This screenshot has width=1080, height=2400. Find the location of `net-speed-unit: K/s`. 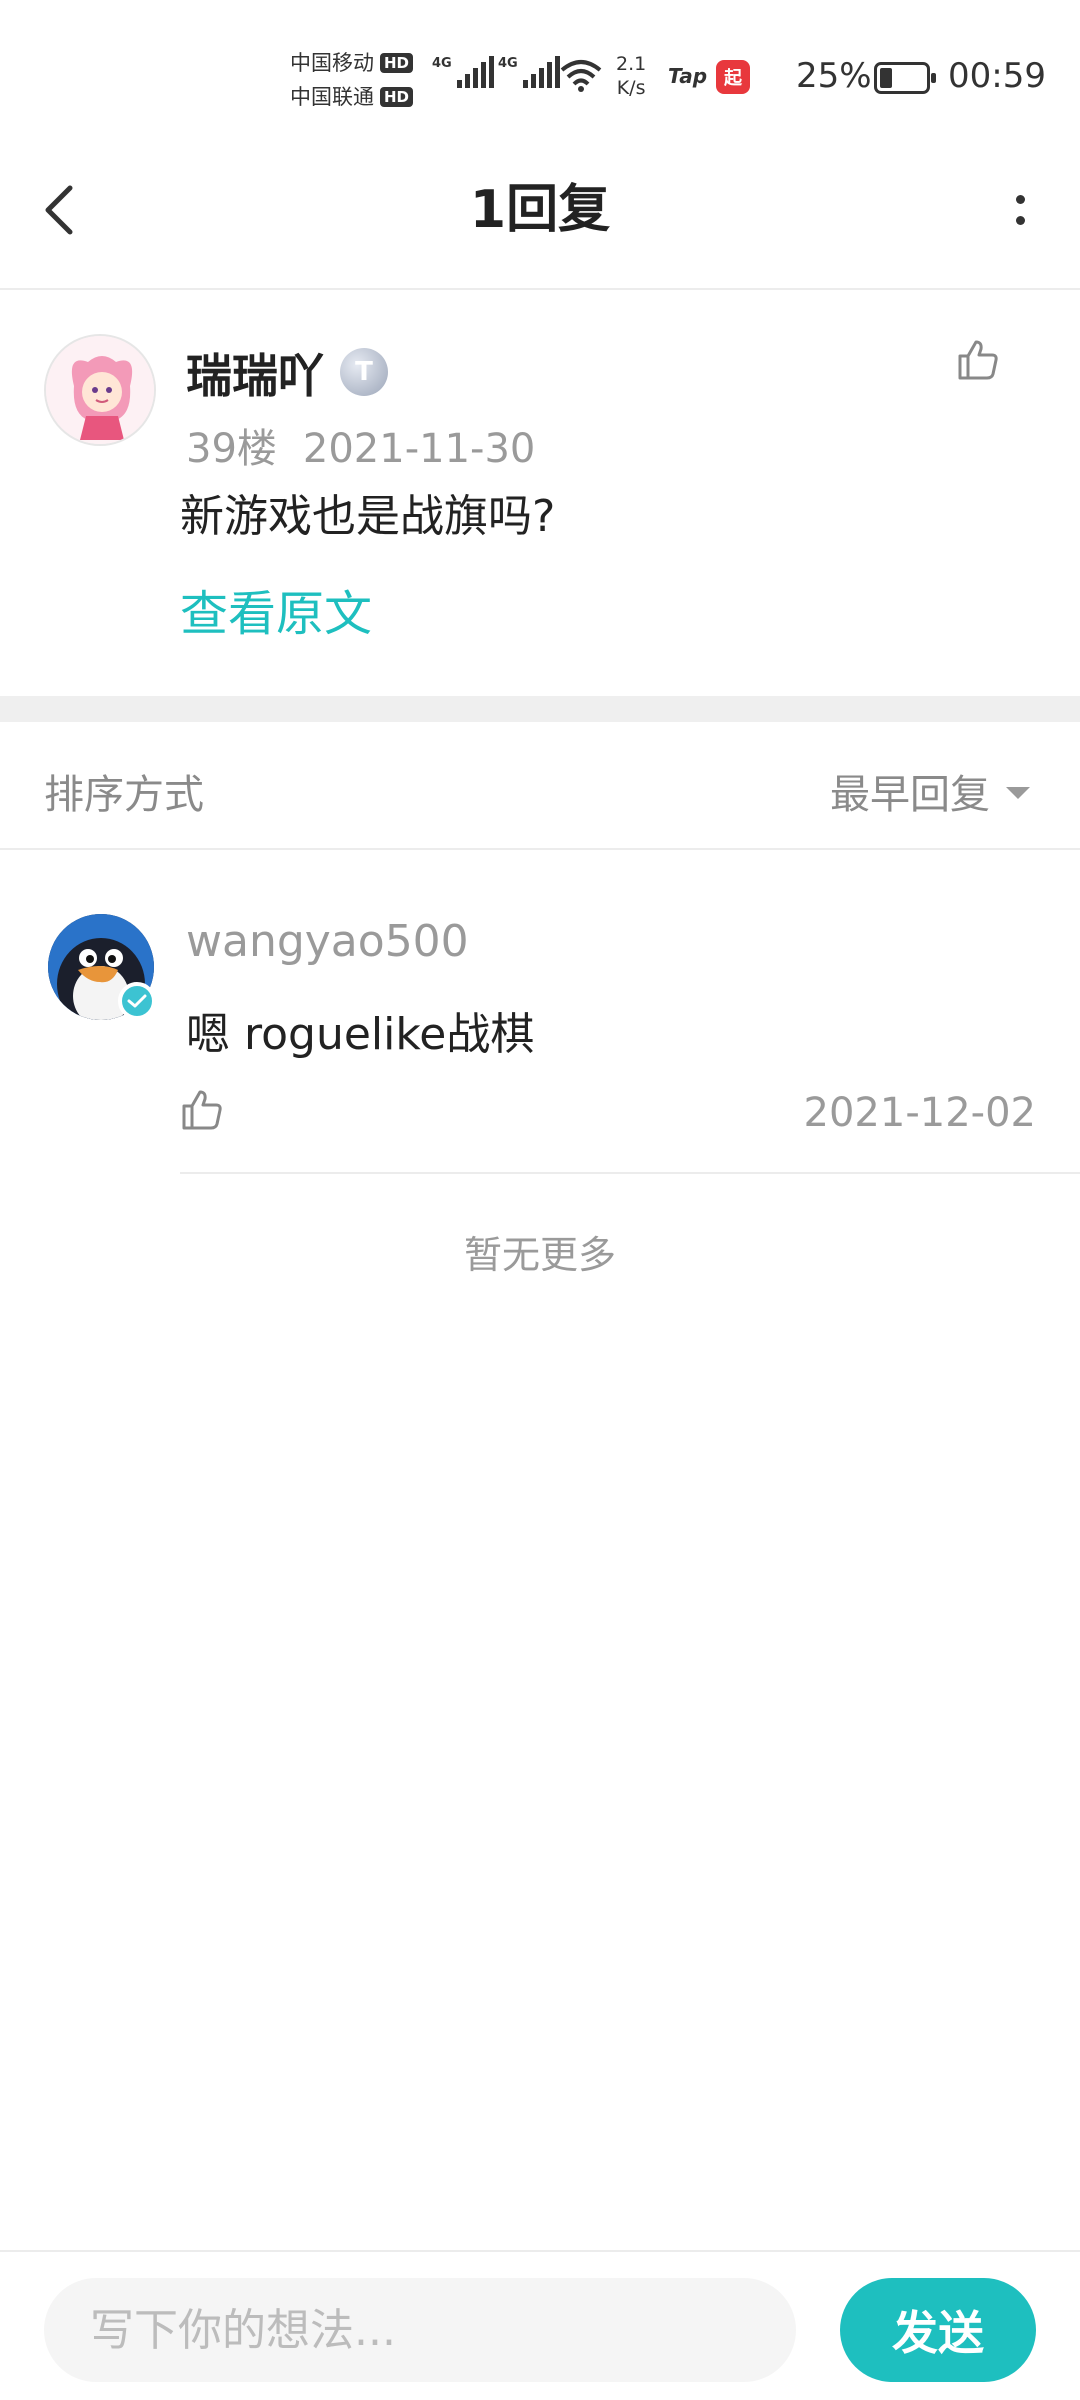

net-speed-unit: K/s is located at coordinates (631, 88).